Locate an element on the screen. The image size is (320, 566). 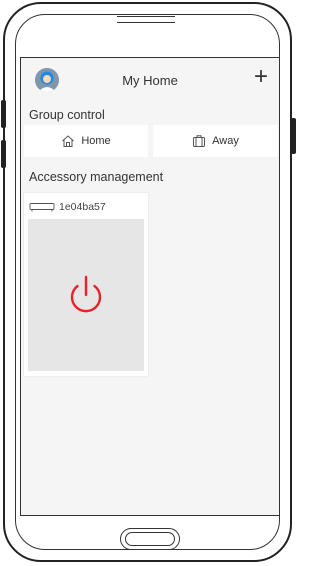
accessory-management-label: Accessory management is located at coordinates (96, 177).